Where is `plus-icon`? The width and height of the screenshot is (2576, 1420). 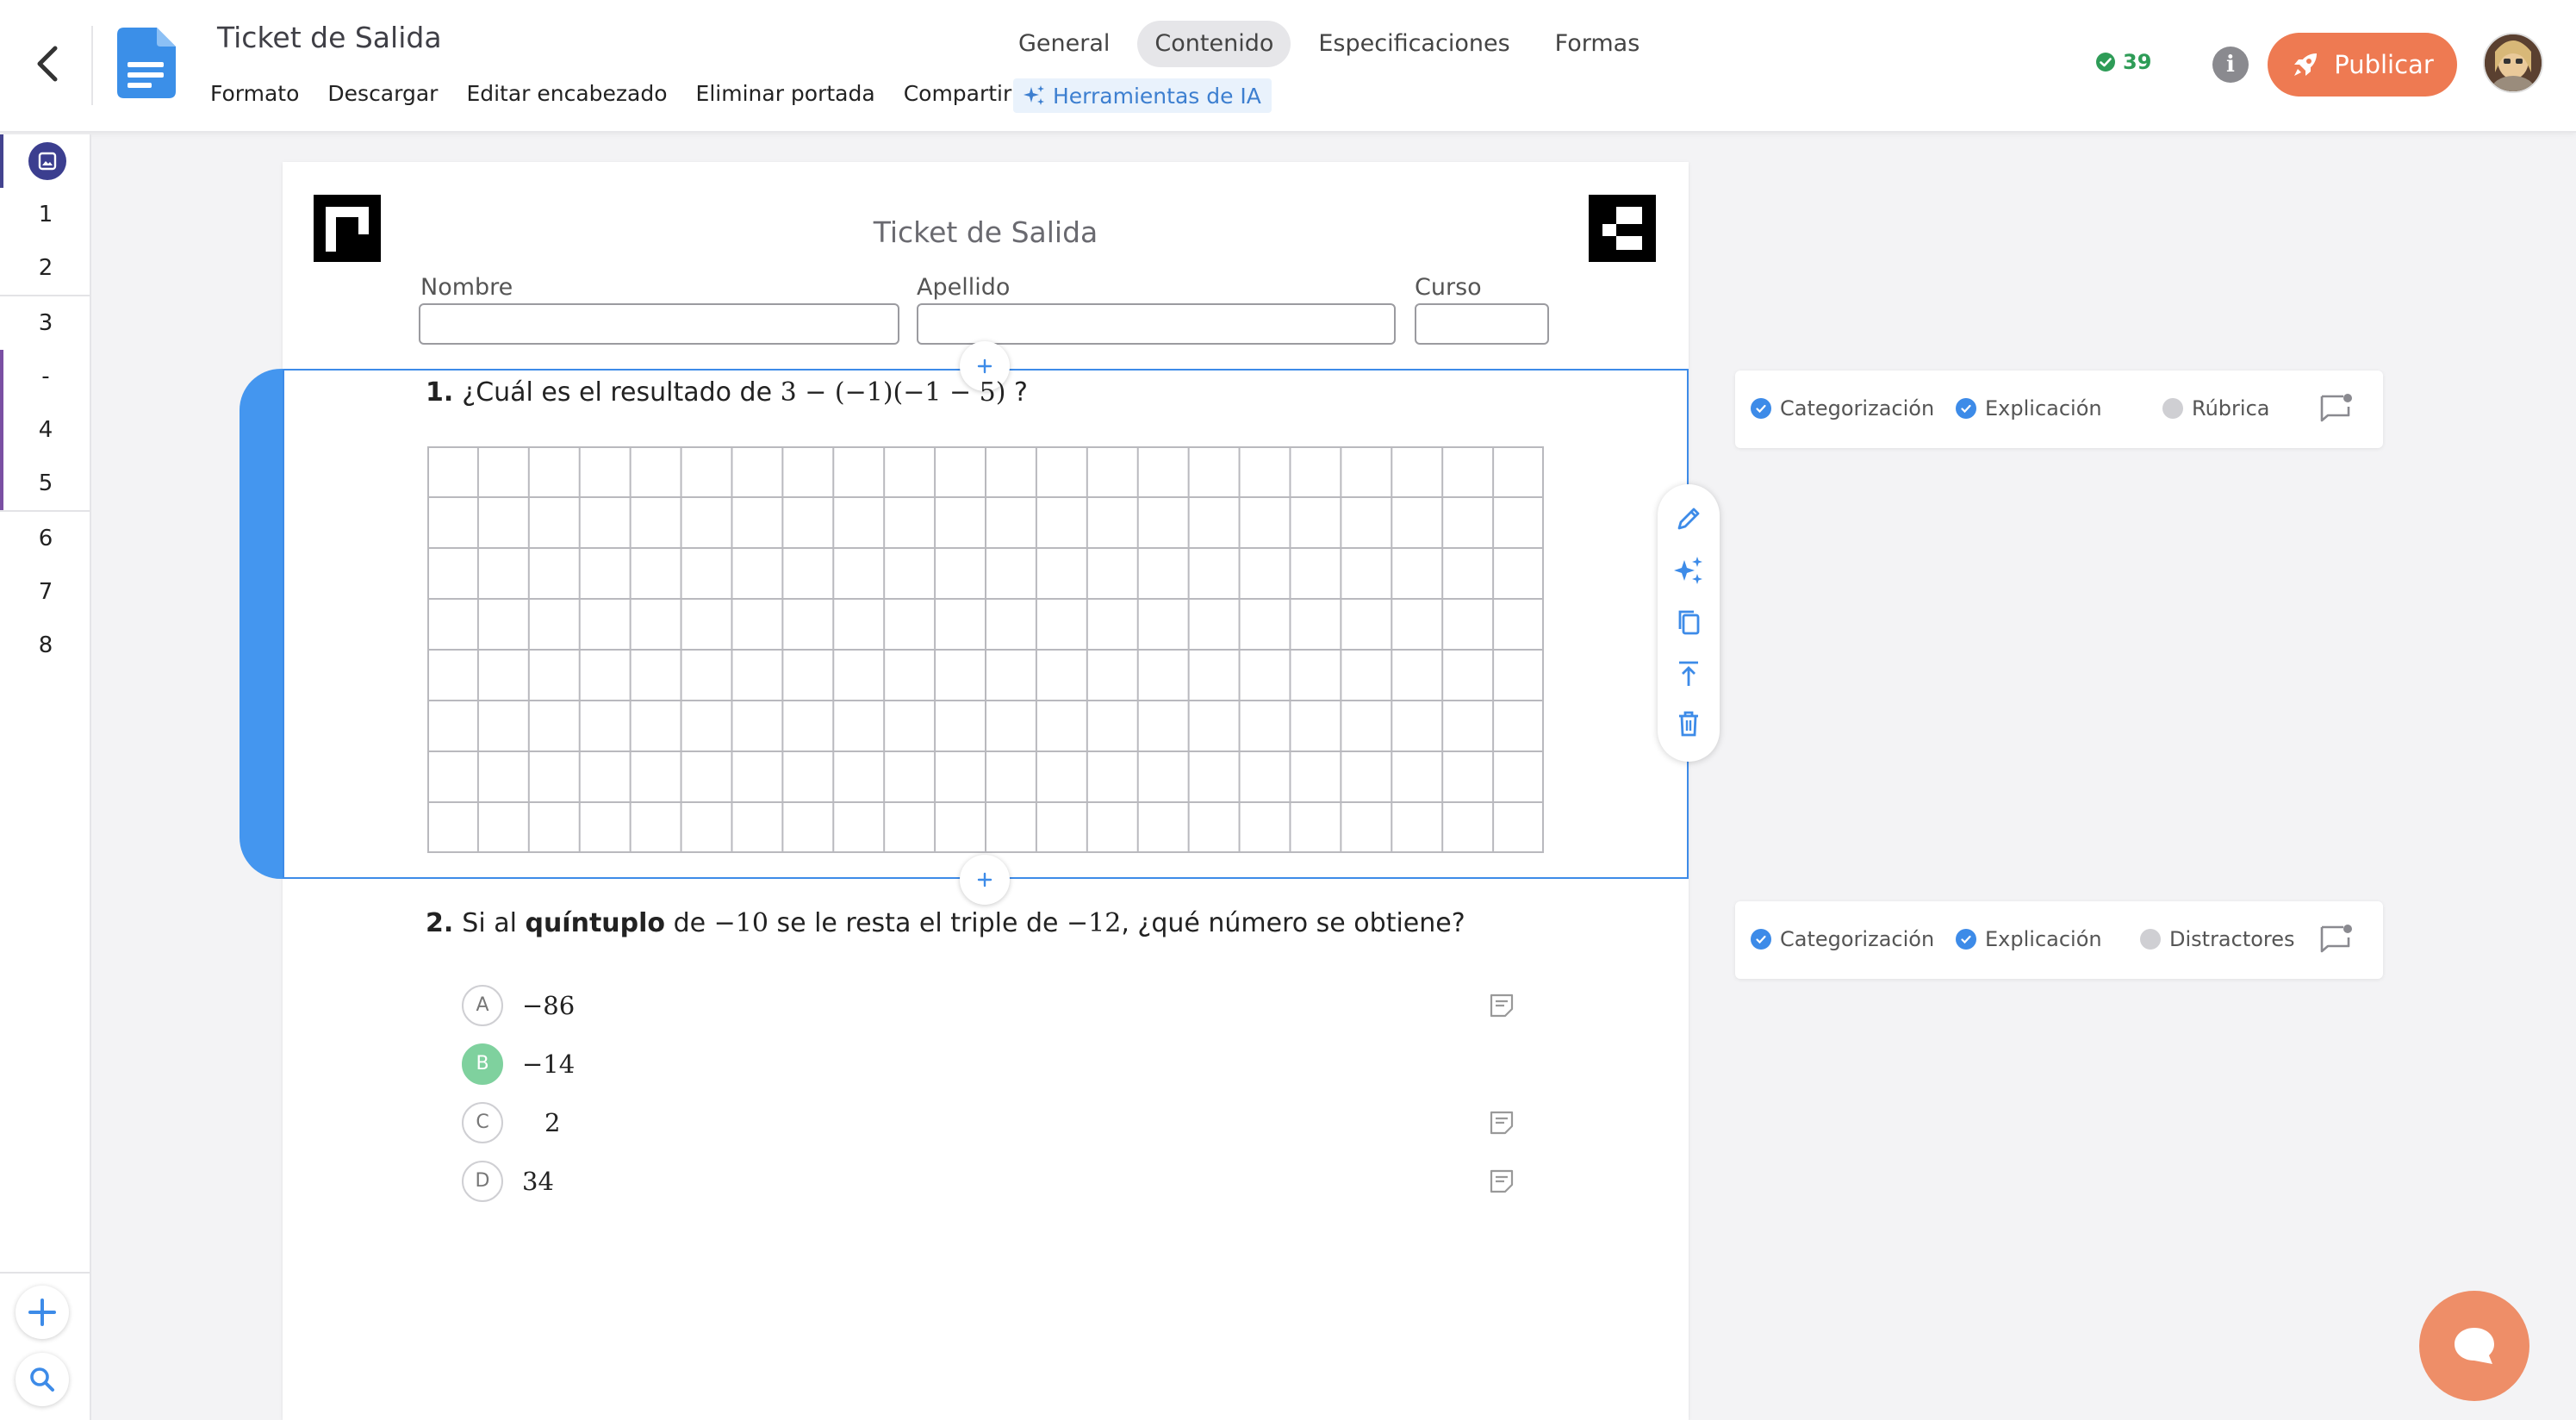 plus-icon is located at coordinates (42, 1312).